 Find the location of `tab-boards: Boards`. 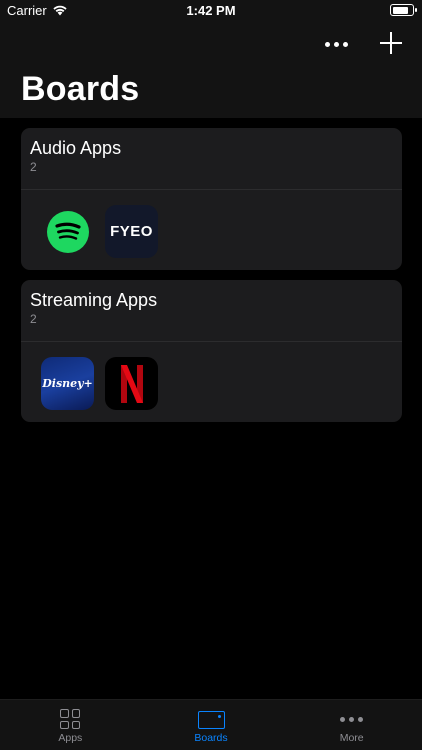

tab-boards: Boards is located at coordinates (211, 725).